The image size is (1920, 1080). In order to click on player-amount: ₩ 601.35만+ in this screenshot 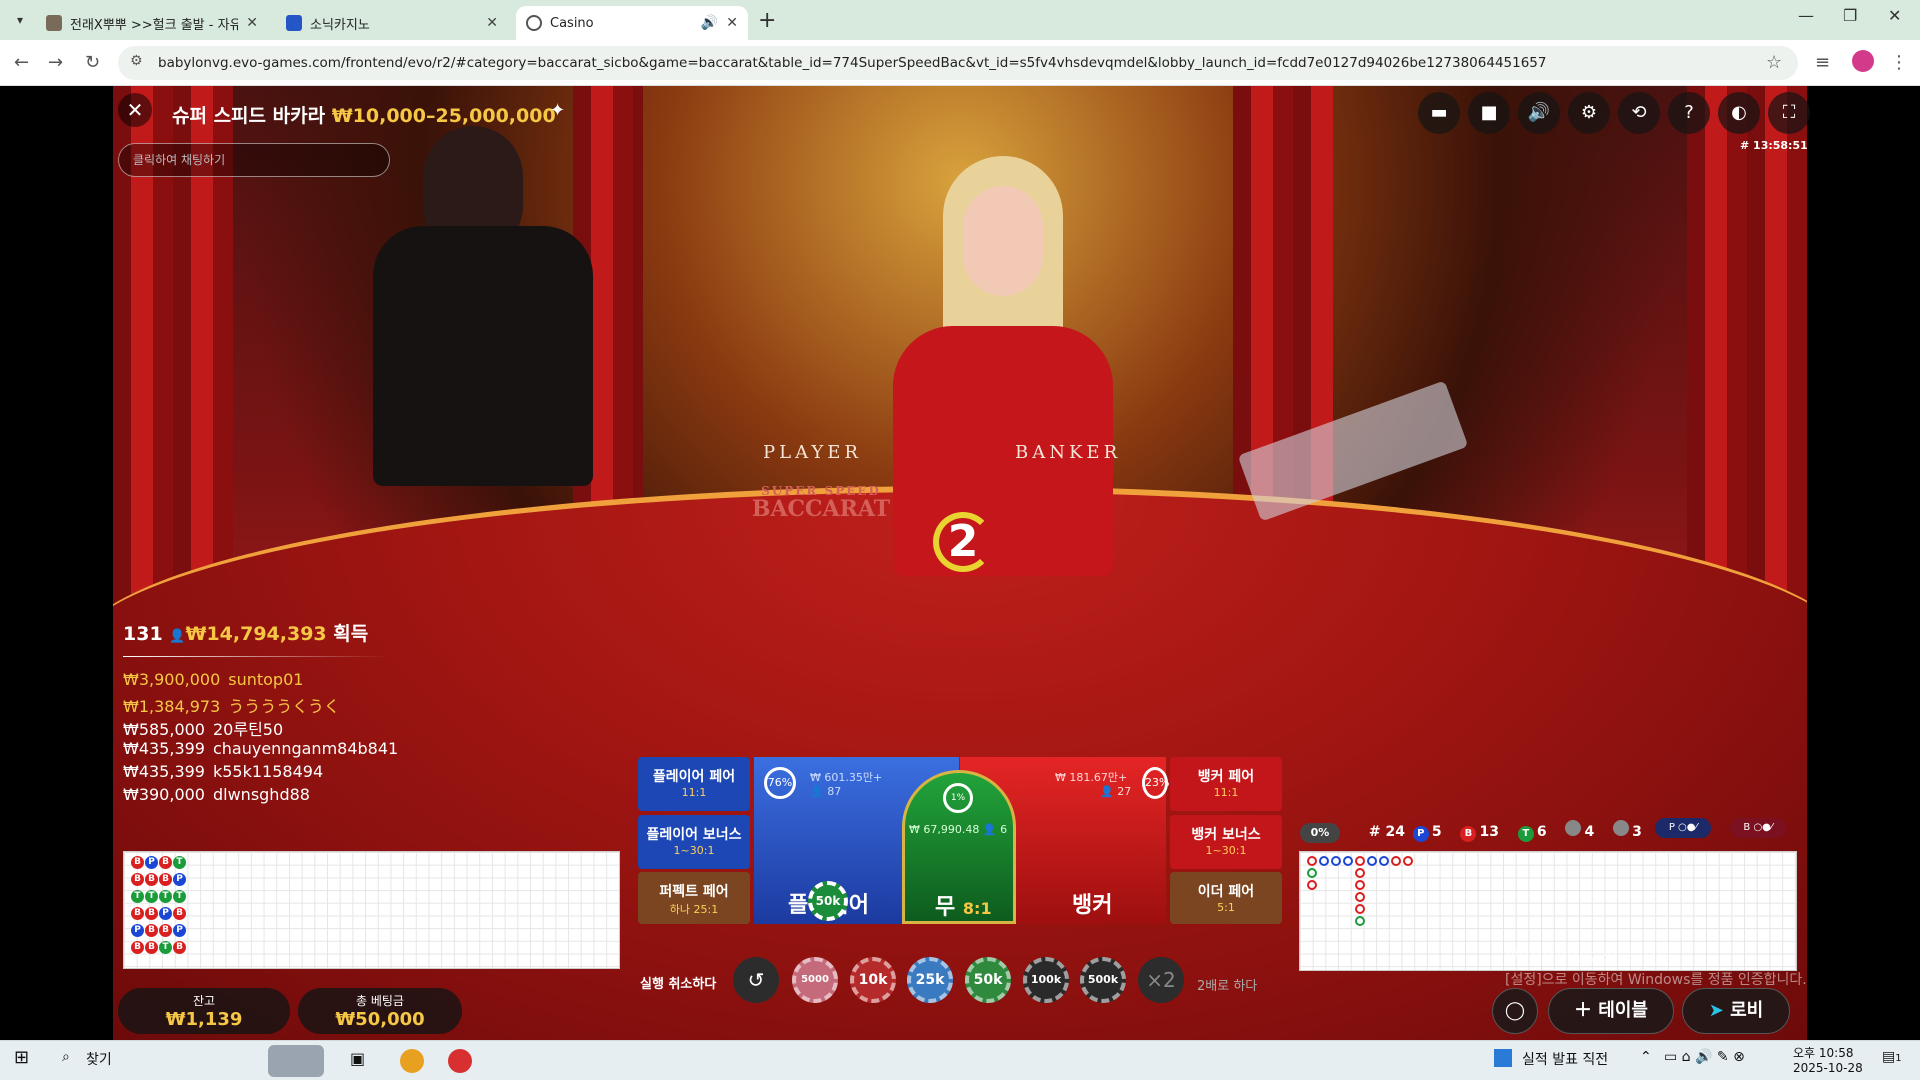, I will do `click(846, 777)`.